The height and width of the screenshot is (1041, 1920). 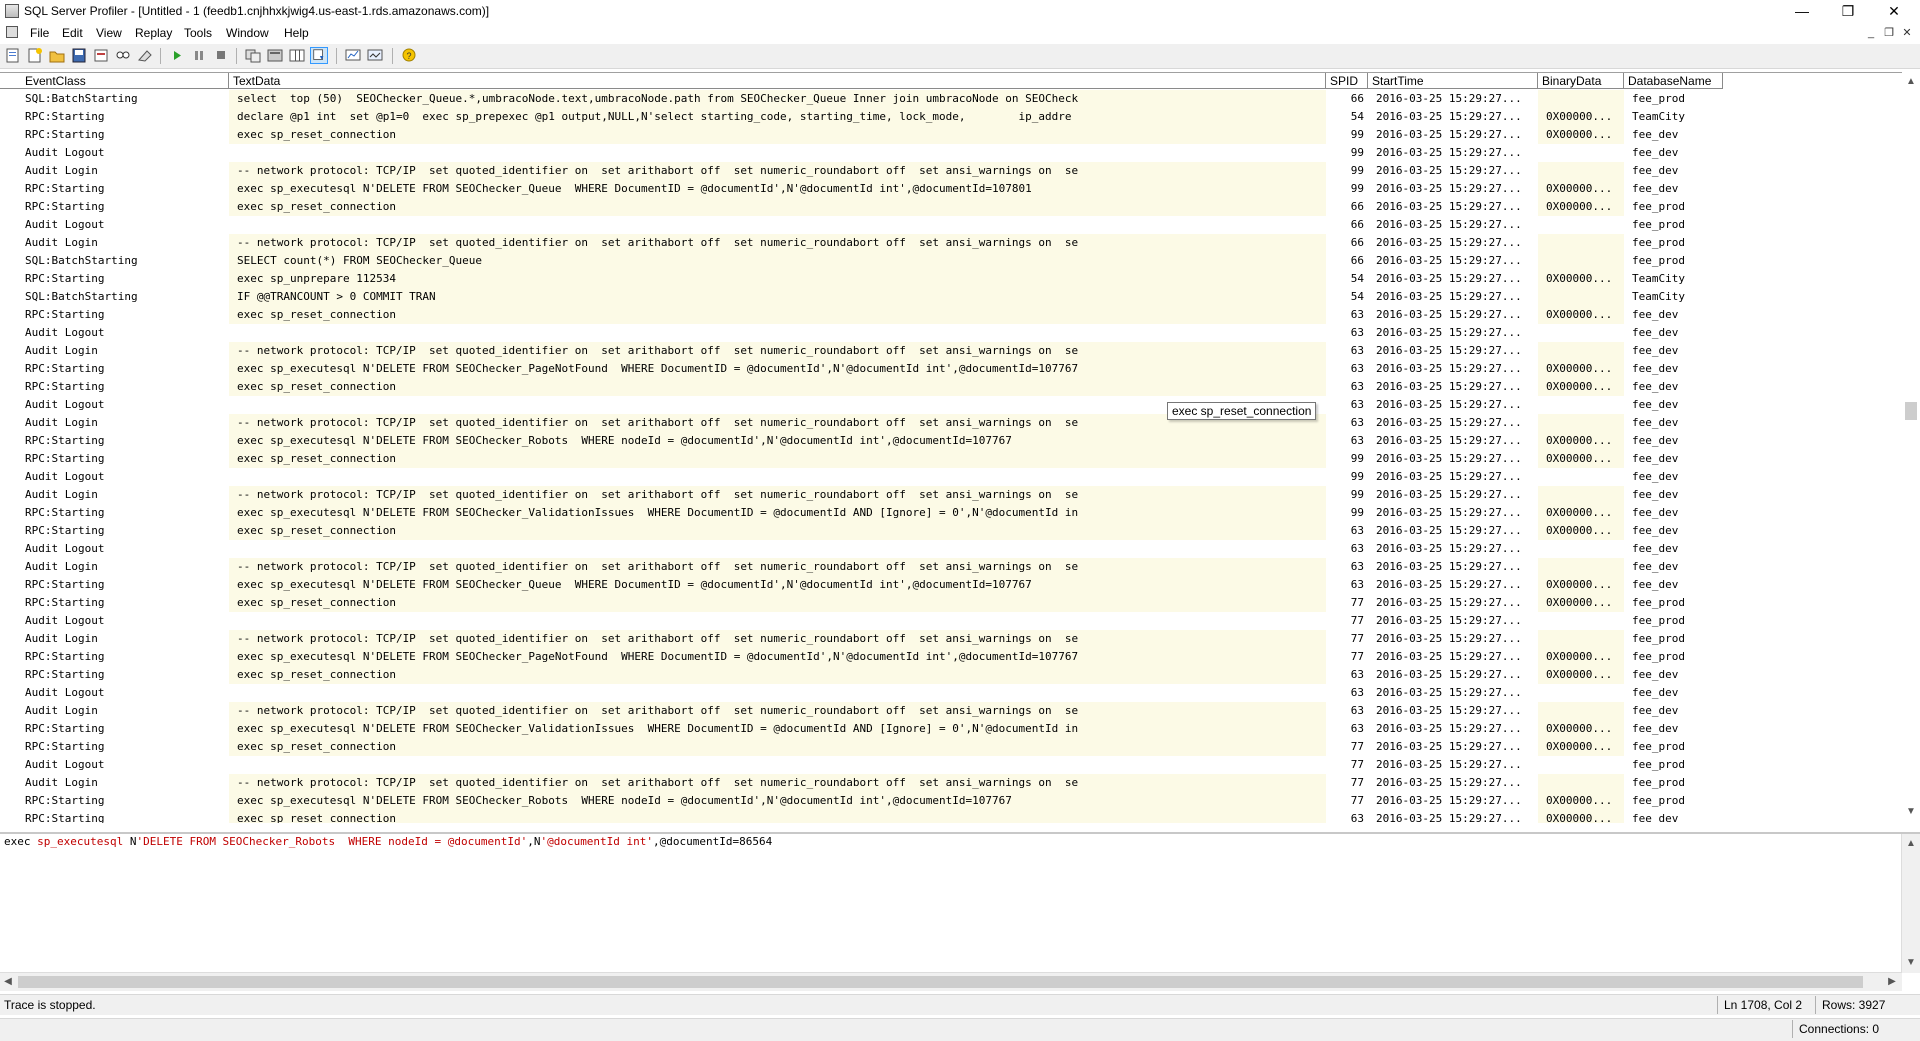 What do you see at coordinates (247, 33) in the screenshot?
I see `menu-window: Window` at bounding box center [247, 33].